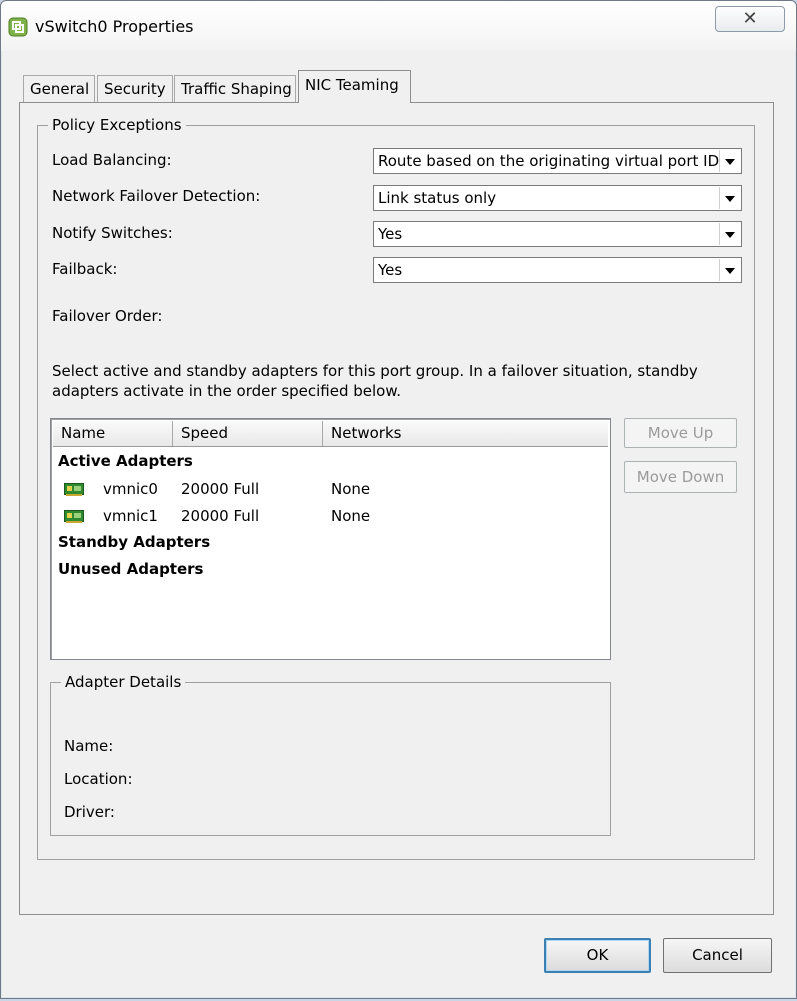  I want to click on ok-button: OK, so click(597, 955).